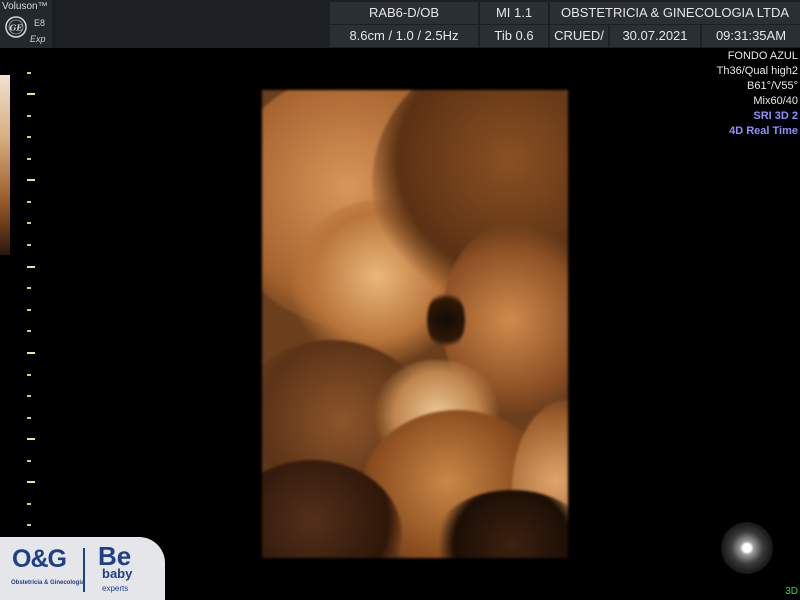 This screenshot has width=800, height=600. Describe the element at coordinates (514, 13) in the screenshot. I see `mi-readout: MI 1.1` at that location.